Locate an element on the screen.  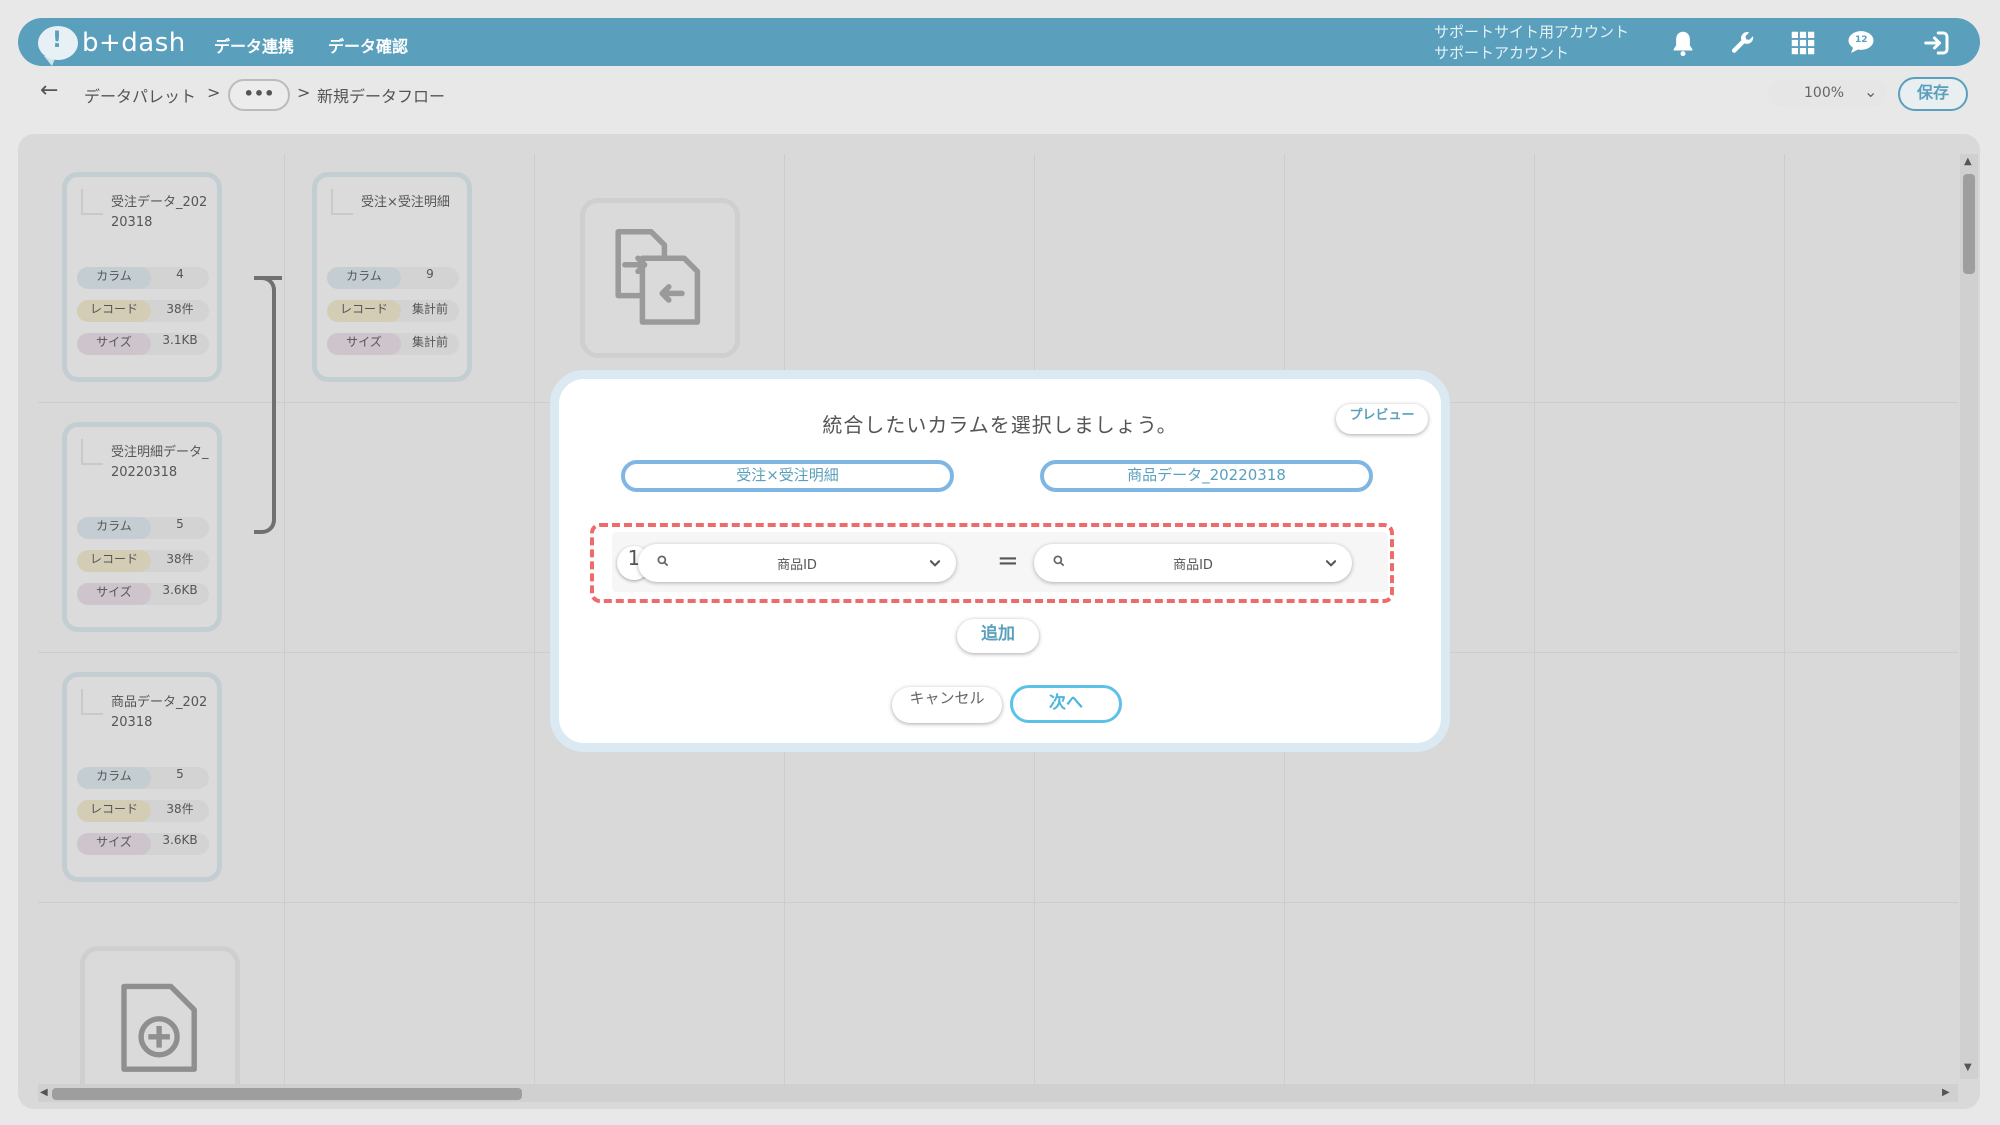
node-stat-records: レコード 集計前 is located at coordinates (393, 311).